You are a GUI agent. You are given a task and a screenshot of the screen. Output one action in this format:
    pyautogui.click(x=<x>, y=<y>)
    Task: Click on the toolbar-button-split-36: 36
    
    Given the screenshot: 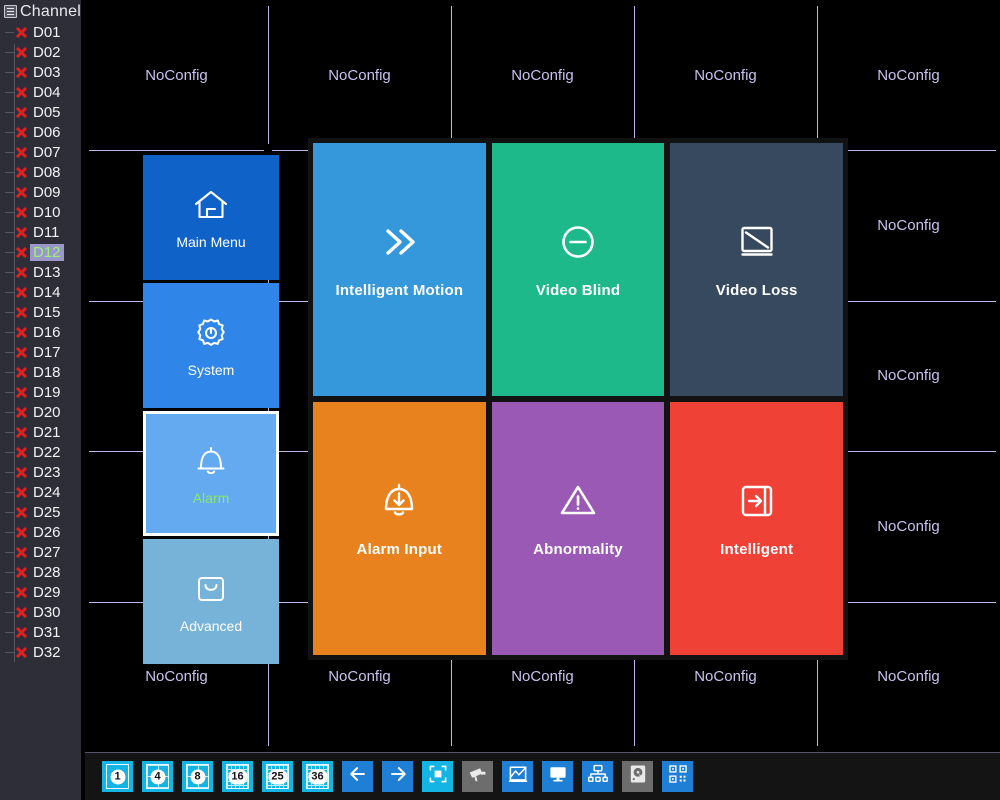 What is the action you would take?
    pyautogui.click(x=317, y=776)
    